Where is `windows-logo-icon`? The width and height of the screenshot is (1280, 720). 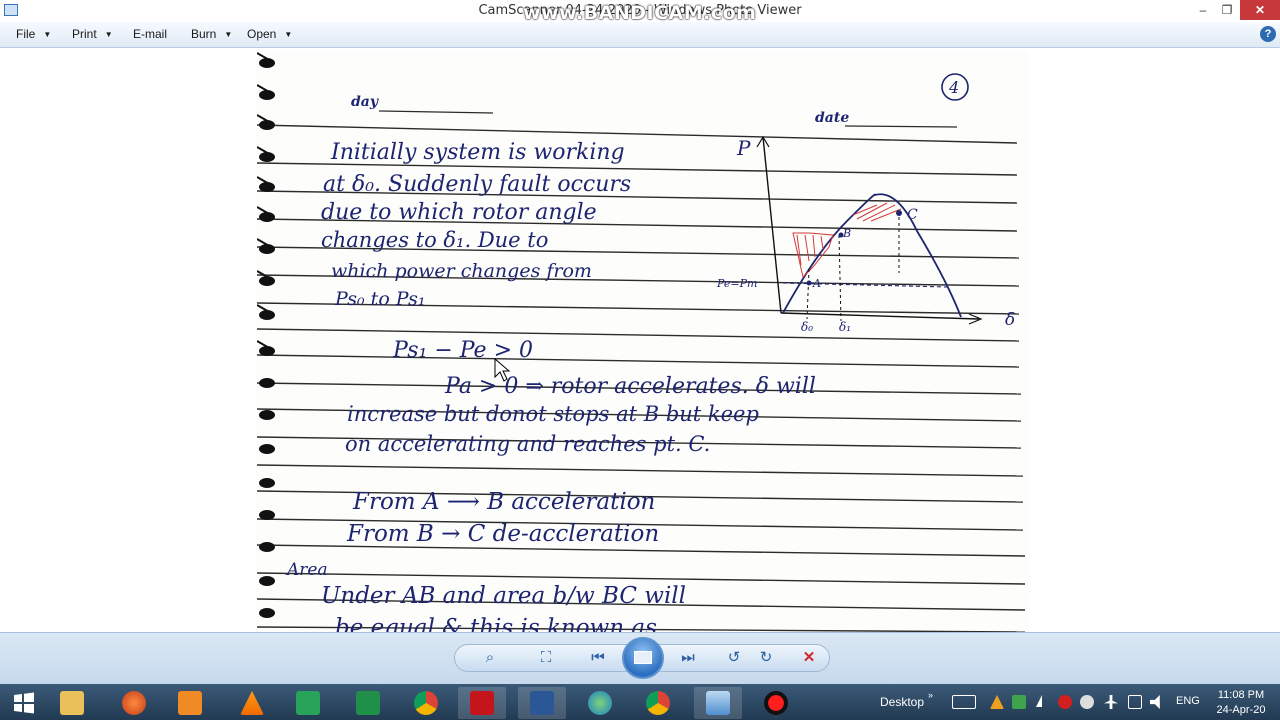
windows-logo-icon is located at coordinates (24, 703).